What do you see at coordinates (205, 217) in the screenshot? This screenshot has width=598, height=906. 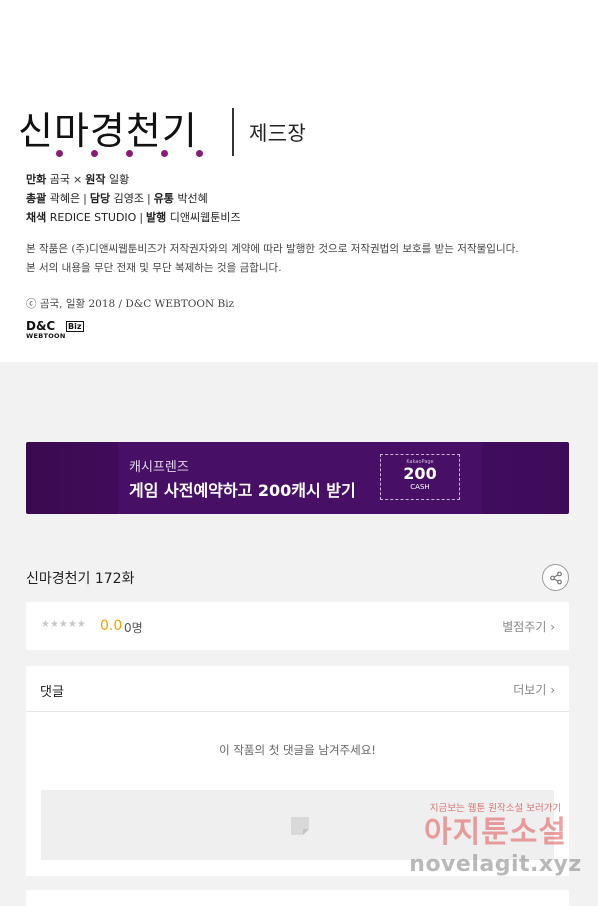 I see `staff-name: 디앤씨웹툰비즈` at bounding box center [205, 217].